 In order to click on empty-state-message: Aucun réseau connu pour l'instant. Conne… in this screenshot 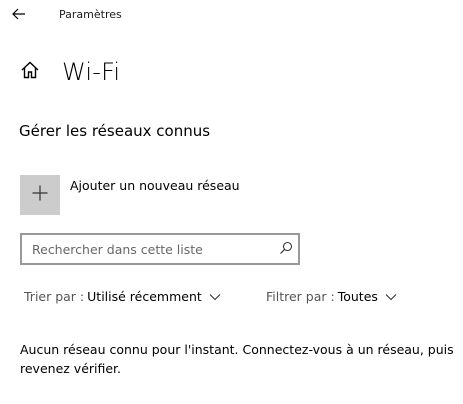, I will do `click(237, 359)`.